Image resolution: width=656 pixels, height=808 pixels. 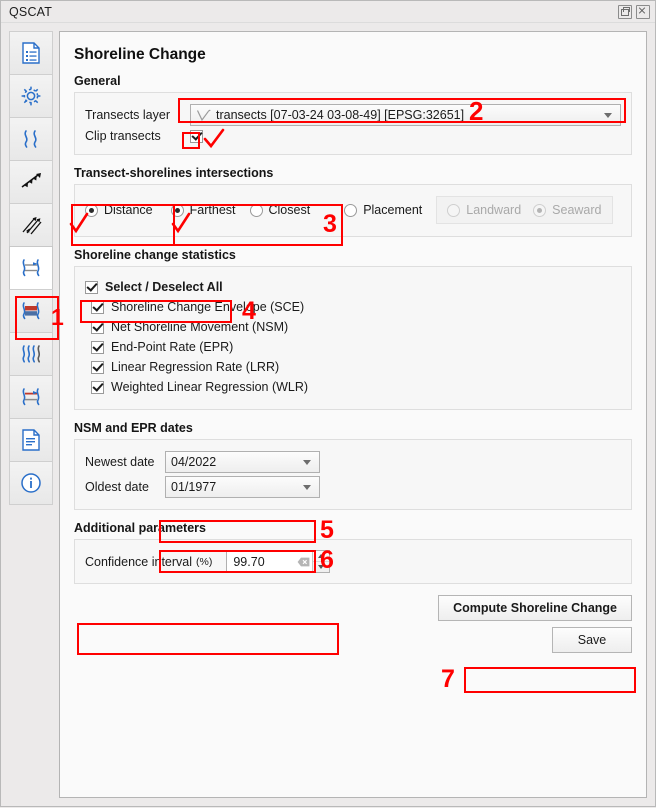 What do you see at coordinates (242, 462) in the screenshot?
I see `newest-date-combobox: 04/2022` at bounding box center [242, 462].